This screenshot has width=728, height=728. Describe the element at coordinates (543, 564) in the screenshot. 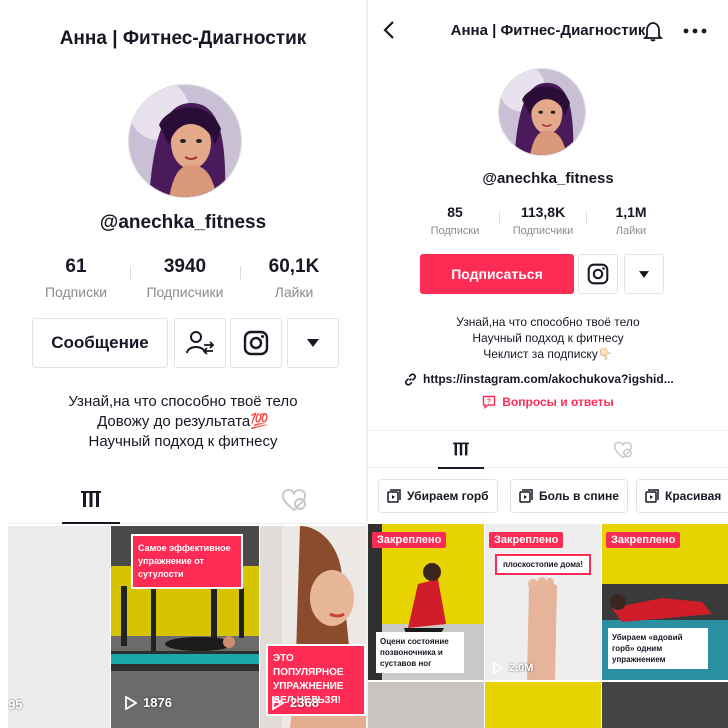

I see `video-caption: плоскостопие дома!` at that location.